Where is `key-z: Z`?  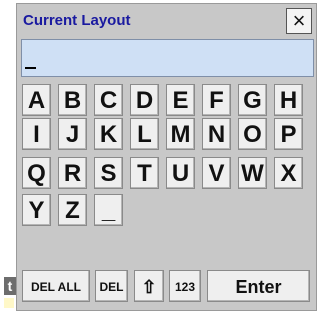 key-z: Z is located at coordinates (72, 210).